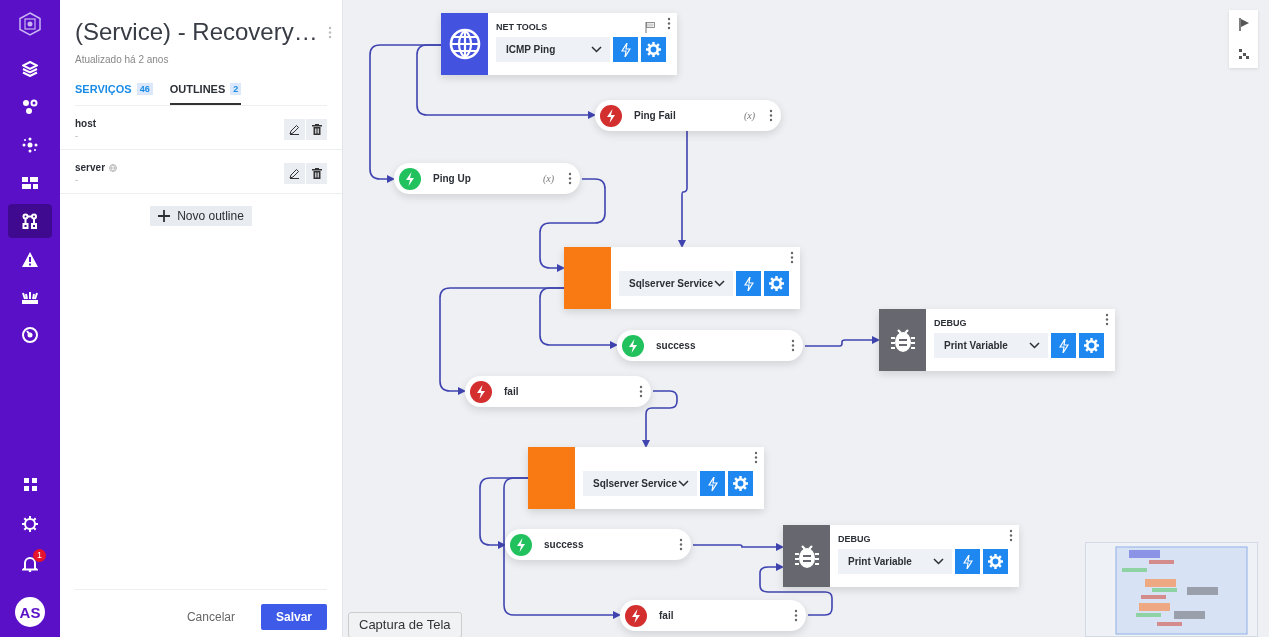 The width and height of the screenshot is (1269, 637). Describe the element at coordinates (1243, 24) in the screenshot. I see `flag-icon` at that location.